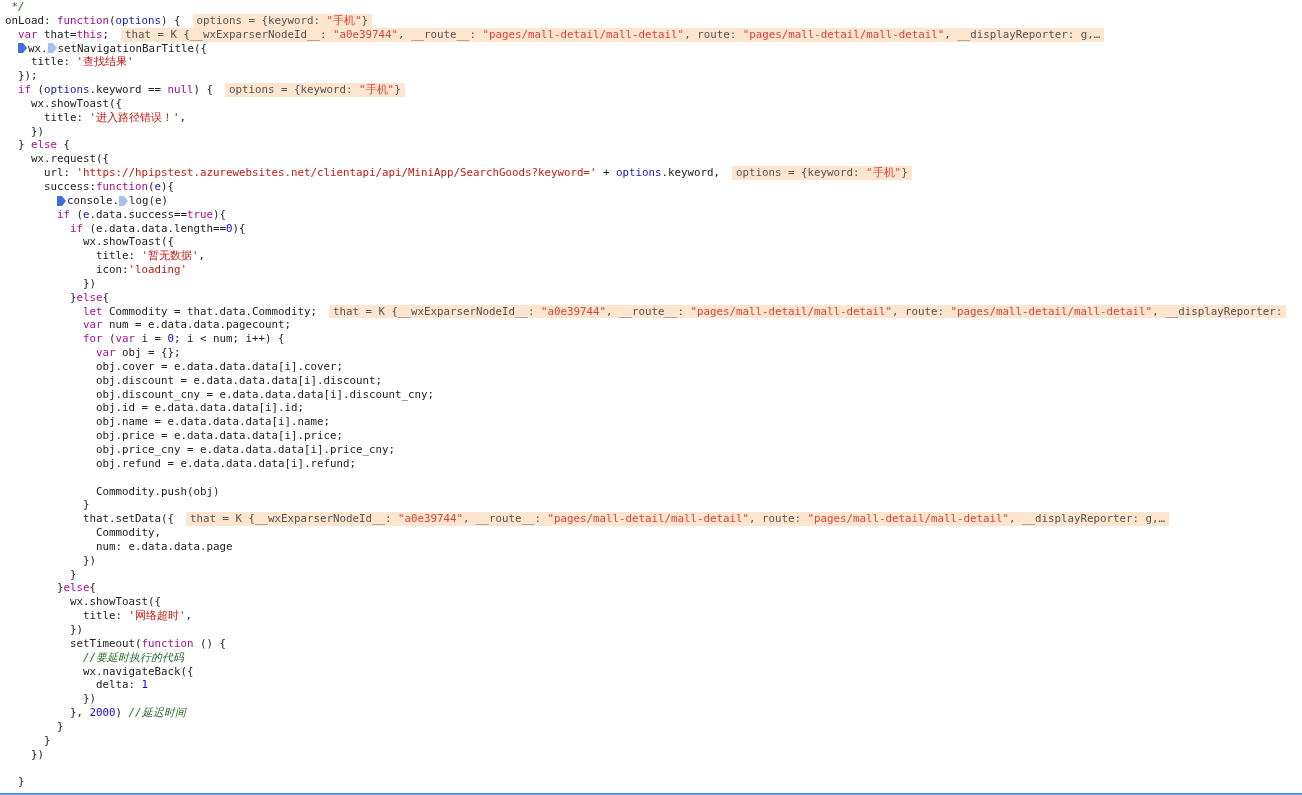 The image size is (1302, 795). Describe the element at coordinates (245, 450) in the screenshot. I see `code-line: obj.price_cny = e.data.data.data[i].price_cny;` at that location.